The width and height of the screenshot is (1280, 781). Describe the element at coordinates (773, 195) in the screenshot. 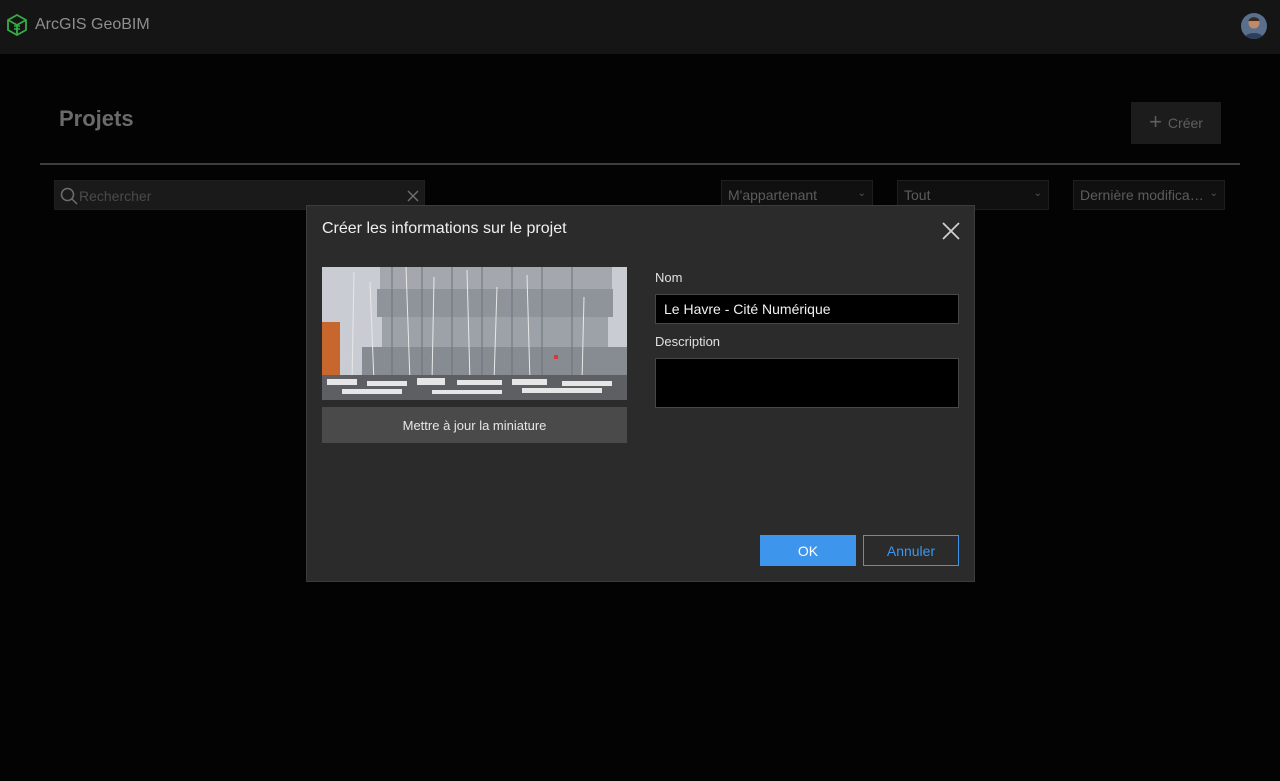

I see `ownership-filter-value: M'appartenant` at that location.